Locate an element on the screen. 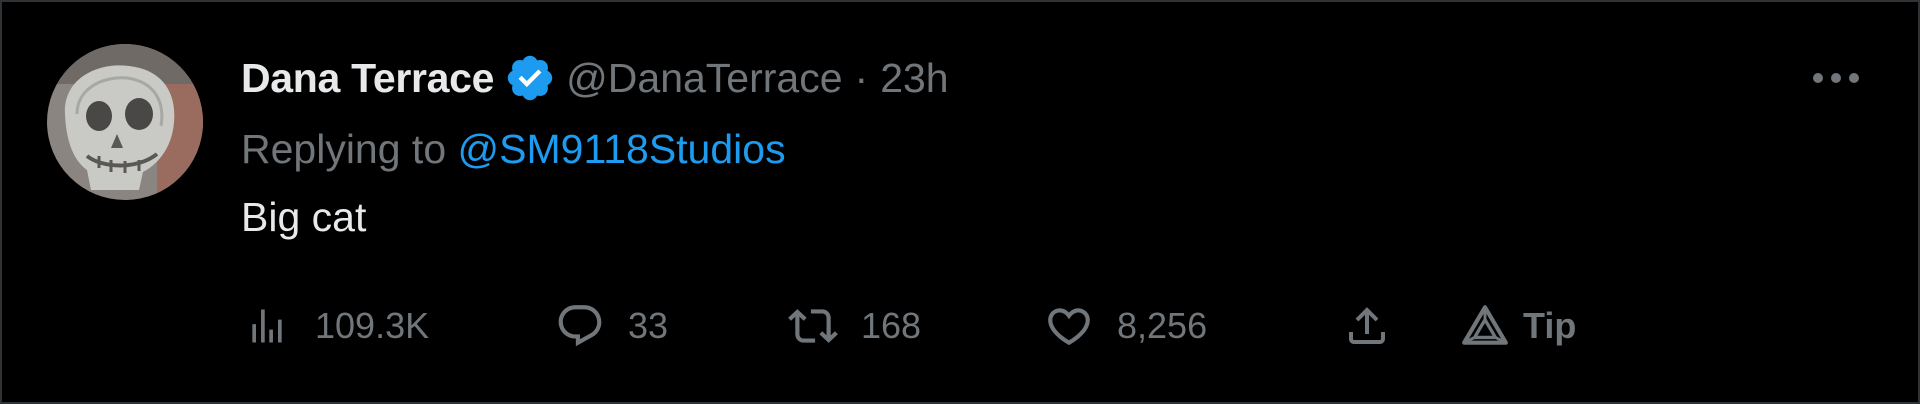 This screenshot has height=404, width=1920. analytics-bars-icon is located at coordinates (267, 326).